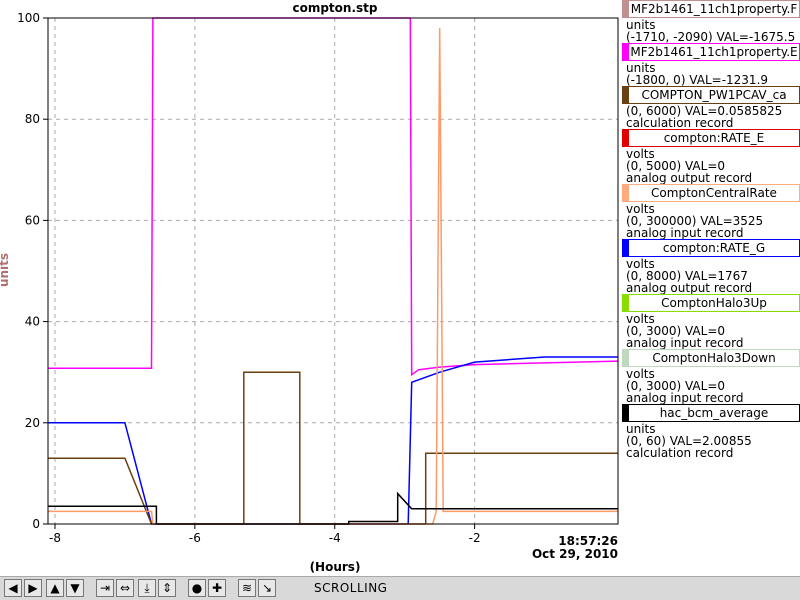 The image size is (800, 600). I want to click on chart-title: compton.stp, so click(334, 8).